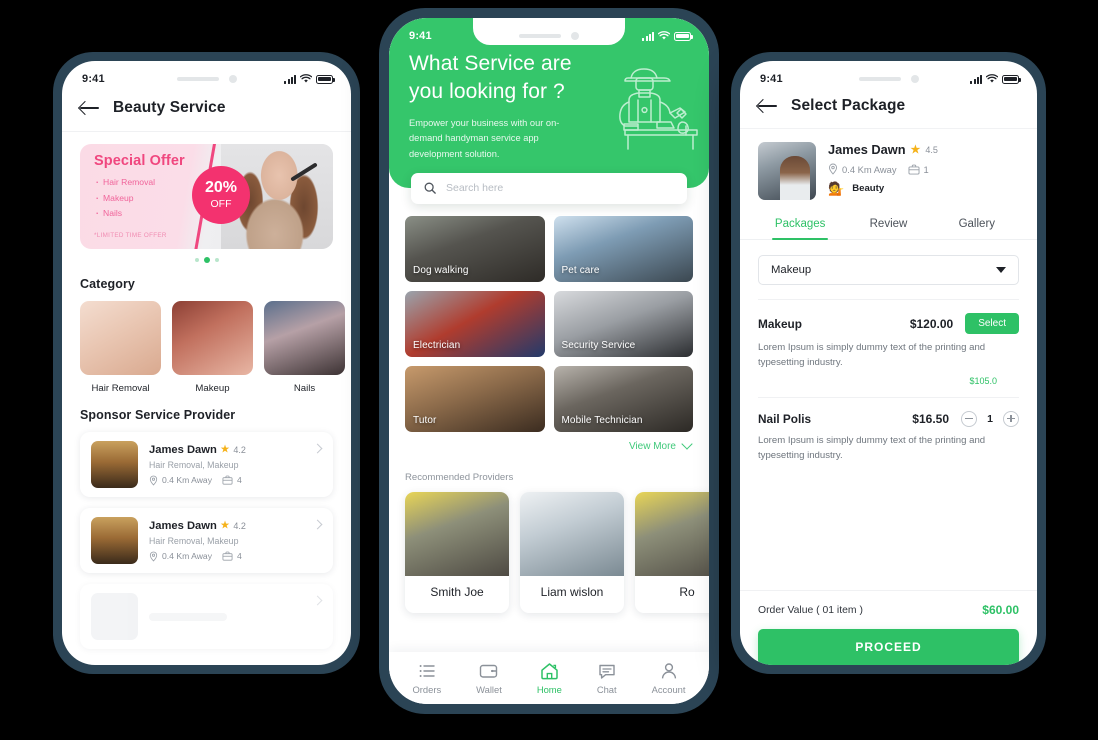  Describe the element at coordinates (212, 347) in the screenshot. I see `category-item-makeup: Makeup` at that location.